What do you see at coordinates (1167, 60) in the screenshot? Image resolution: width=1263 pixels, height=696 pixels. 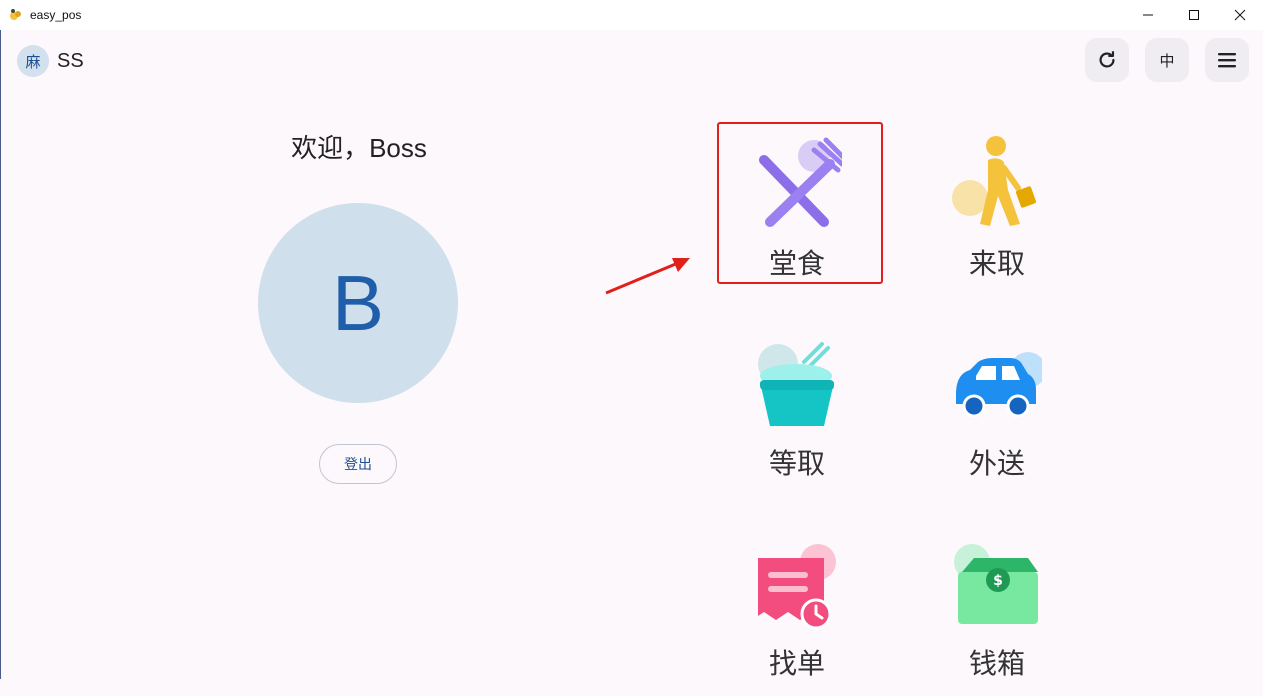 I see `language-toggle-button: 中` at bounding box center [1167, 60].